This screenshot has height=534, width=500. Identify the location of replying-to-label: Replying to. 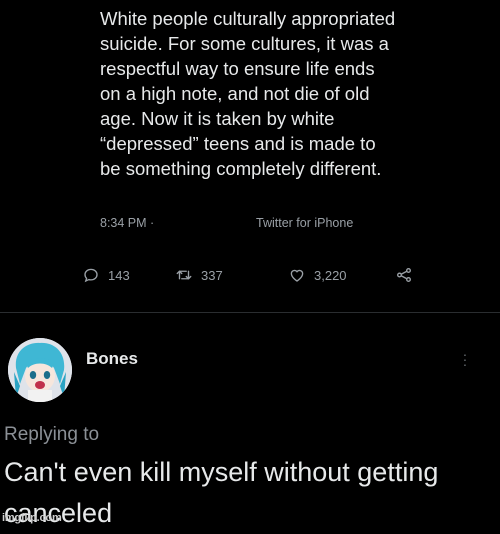
(52, 434).